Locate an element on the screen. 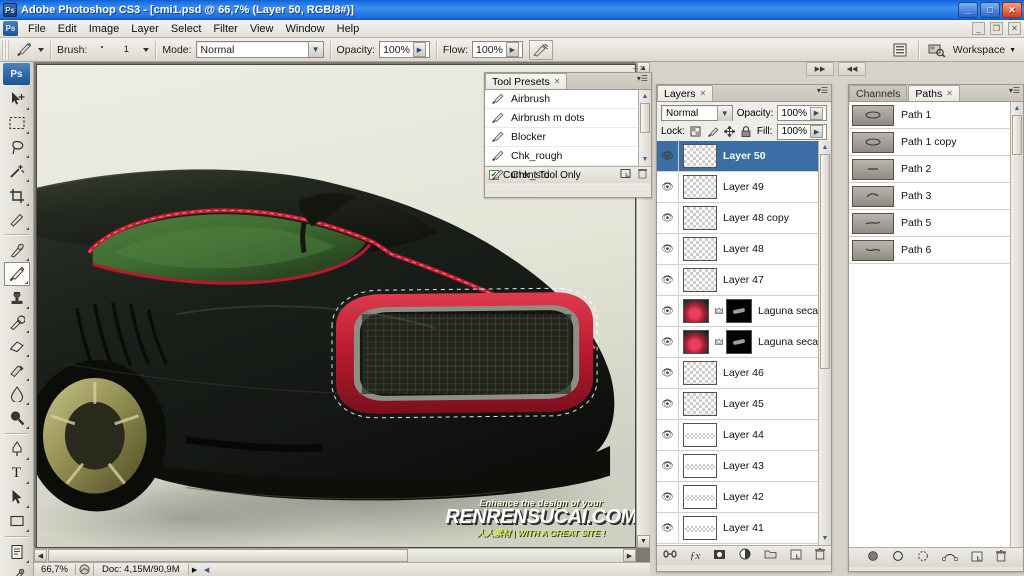 The width and height of the screenshot is (1024, 576). status-menu-arrow: ▶ is located at coordinates (195, 570).